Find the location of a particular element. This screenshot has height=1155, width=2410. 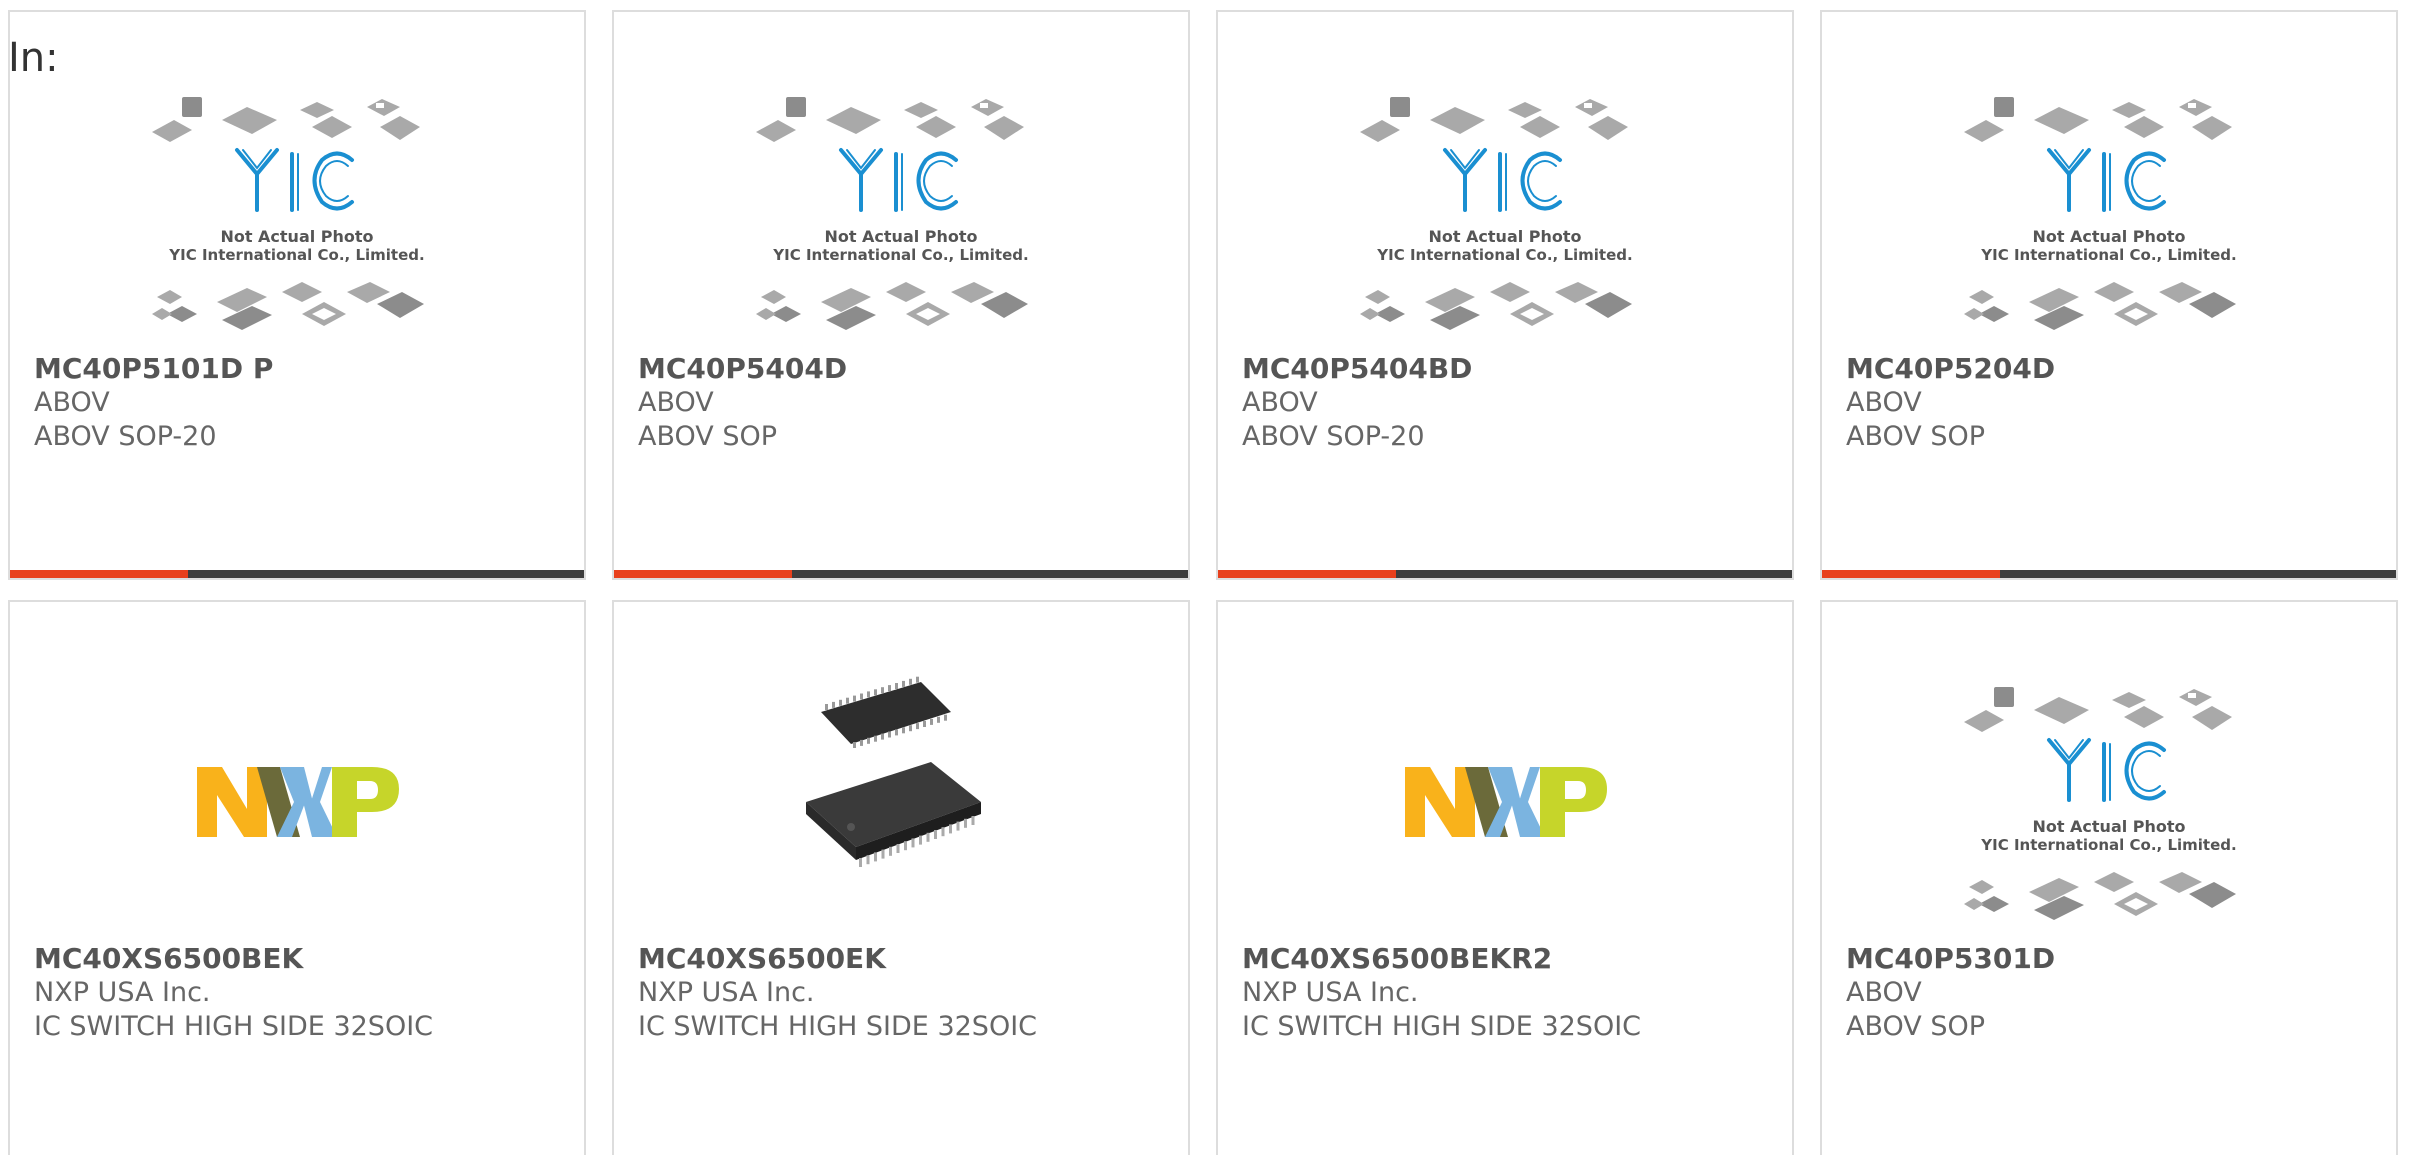

part-number: MC40XS6500BEK is located at coordinates (299, 959).